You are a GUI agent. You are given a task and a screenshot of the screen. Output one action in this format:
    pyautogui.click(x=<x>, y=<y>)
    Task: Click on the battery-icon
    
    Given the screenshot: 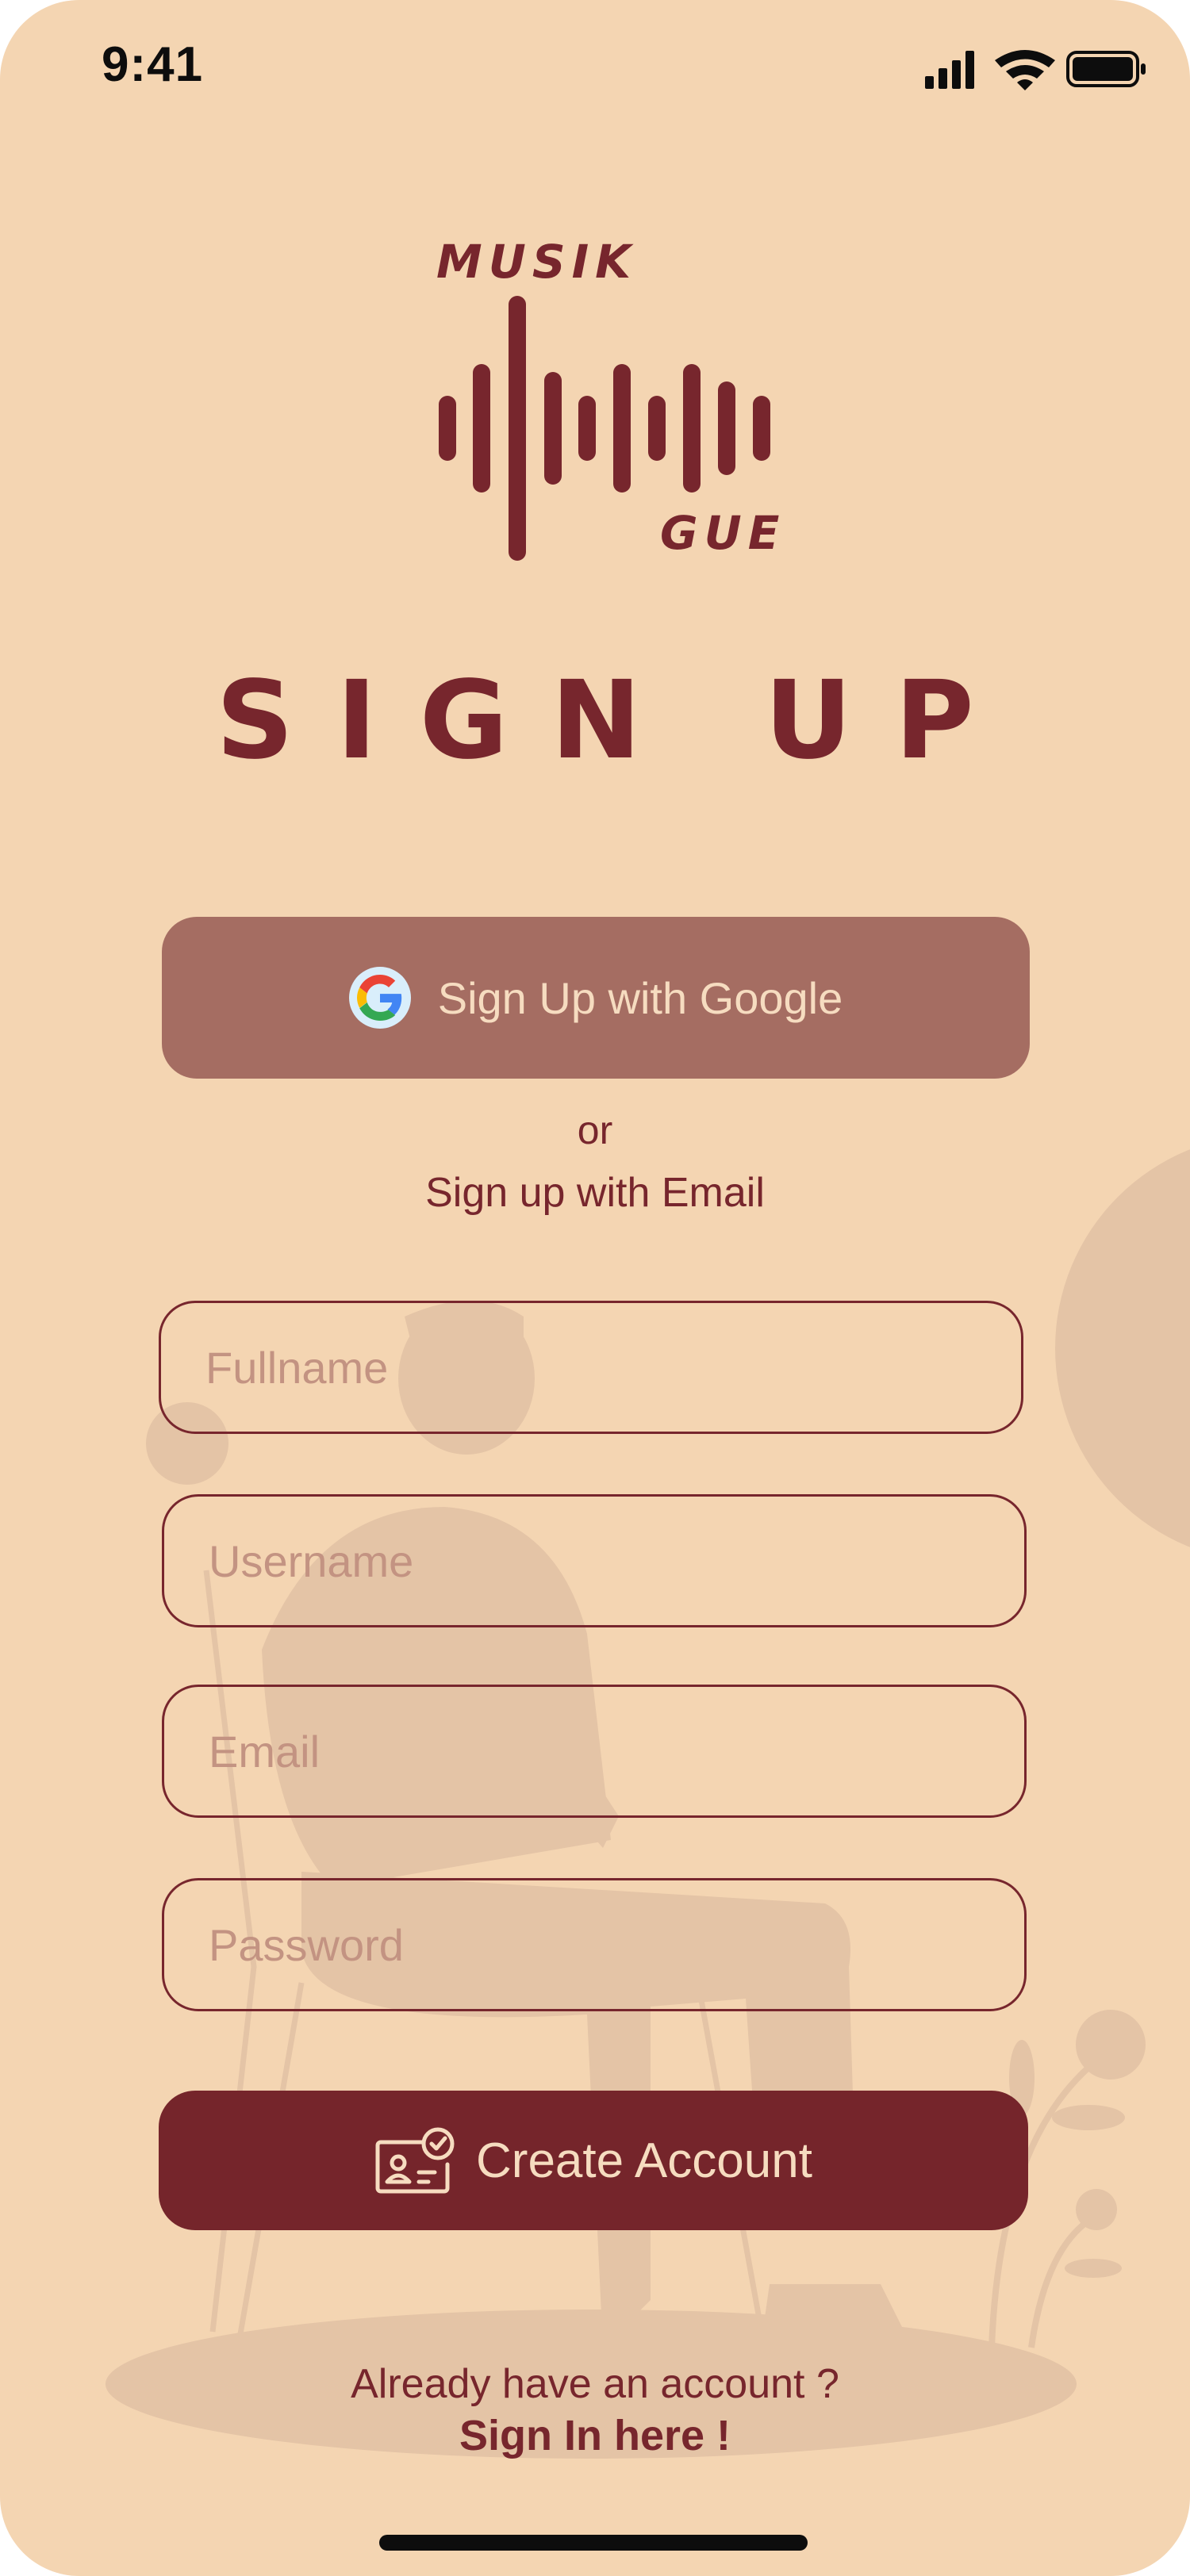 What is the action you would take?
    pyautogui.click(x=1106, y=69)
    